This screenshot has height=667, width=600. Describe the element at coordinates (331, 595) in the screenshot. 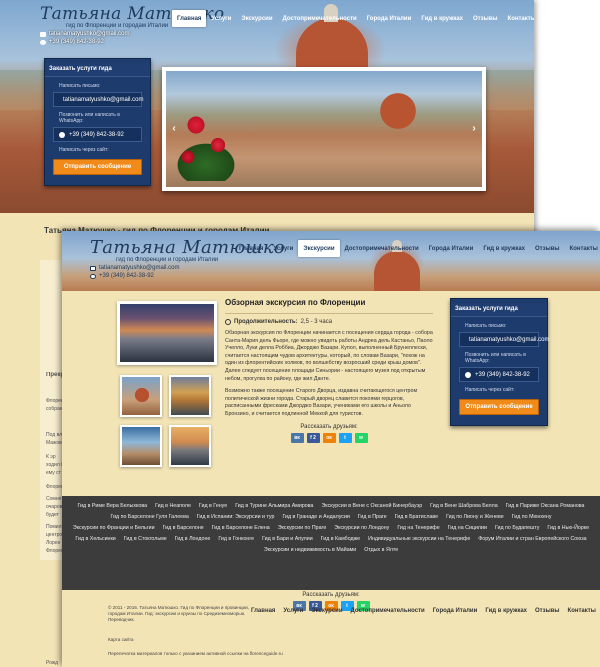

I see `share-title: Рассказать друзьям:` at that location.